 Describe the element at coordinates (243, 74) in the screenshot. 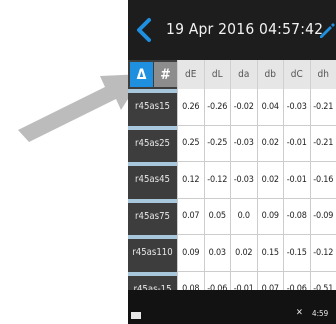

I see `column-header: da` at that location.